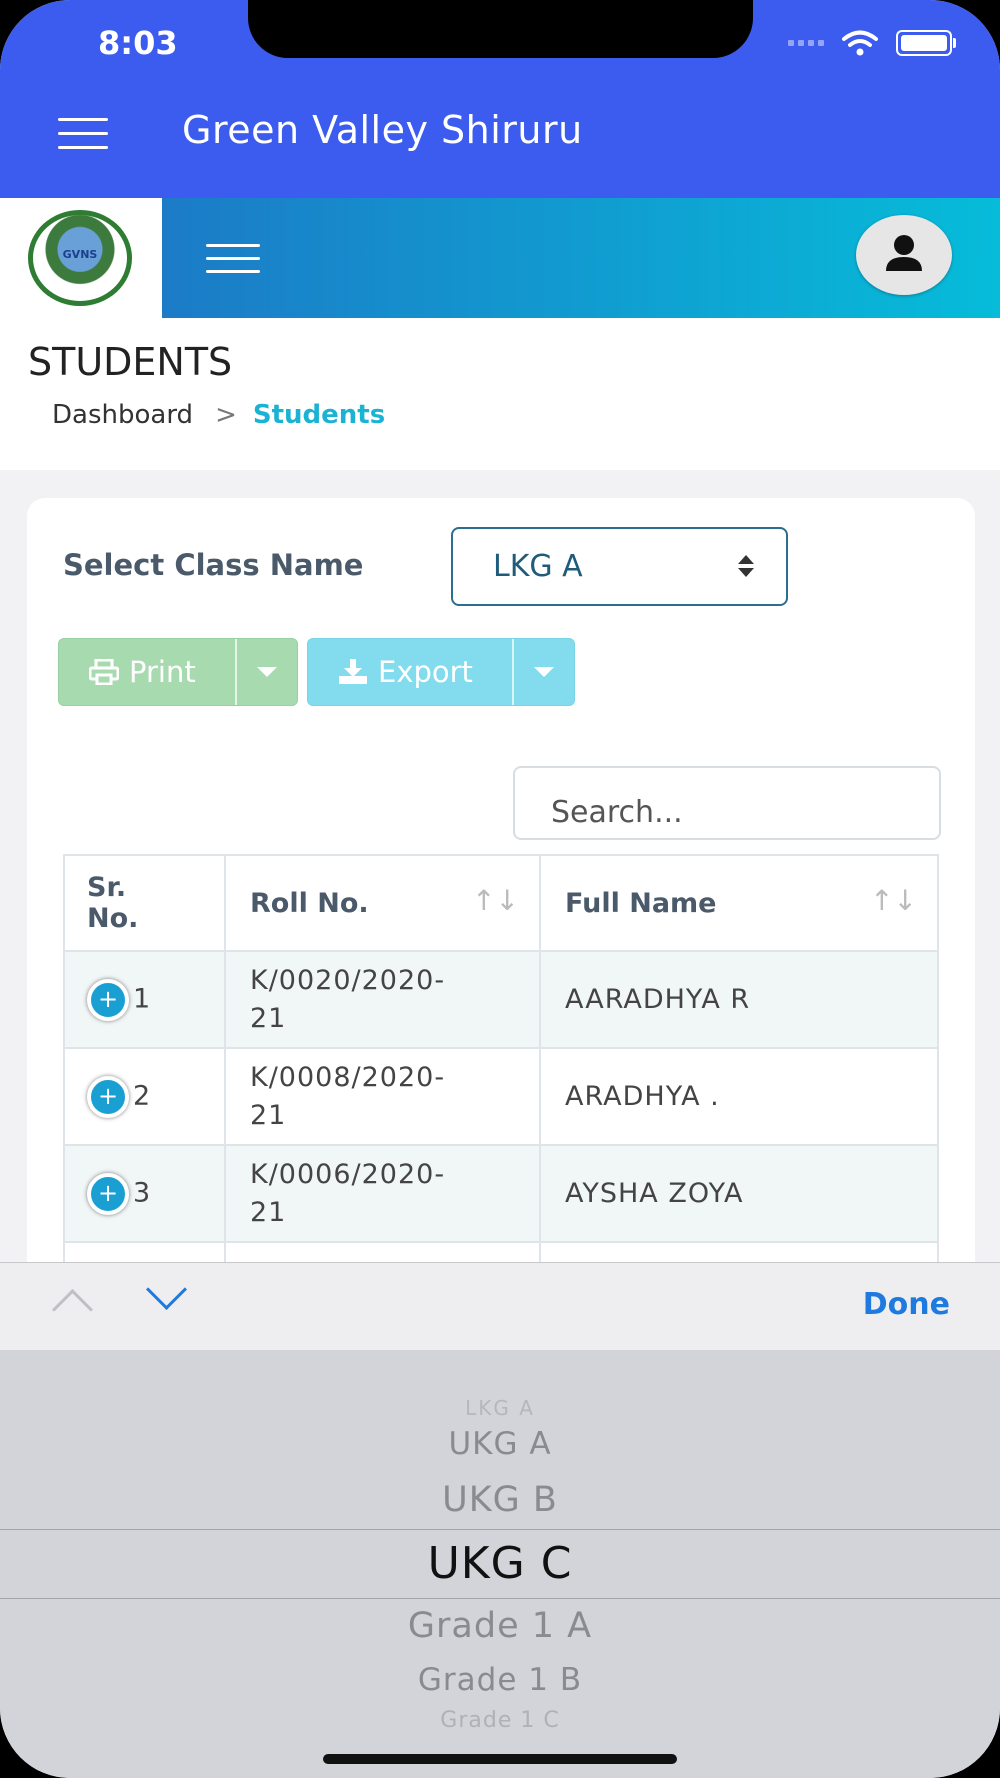  What do you see at coordinates (72, 1309) in the screenshot?
I see `previous-field-icon` at bounding box center [72, 1309].